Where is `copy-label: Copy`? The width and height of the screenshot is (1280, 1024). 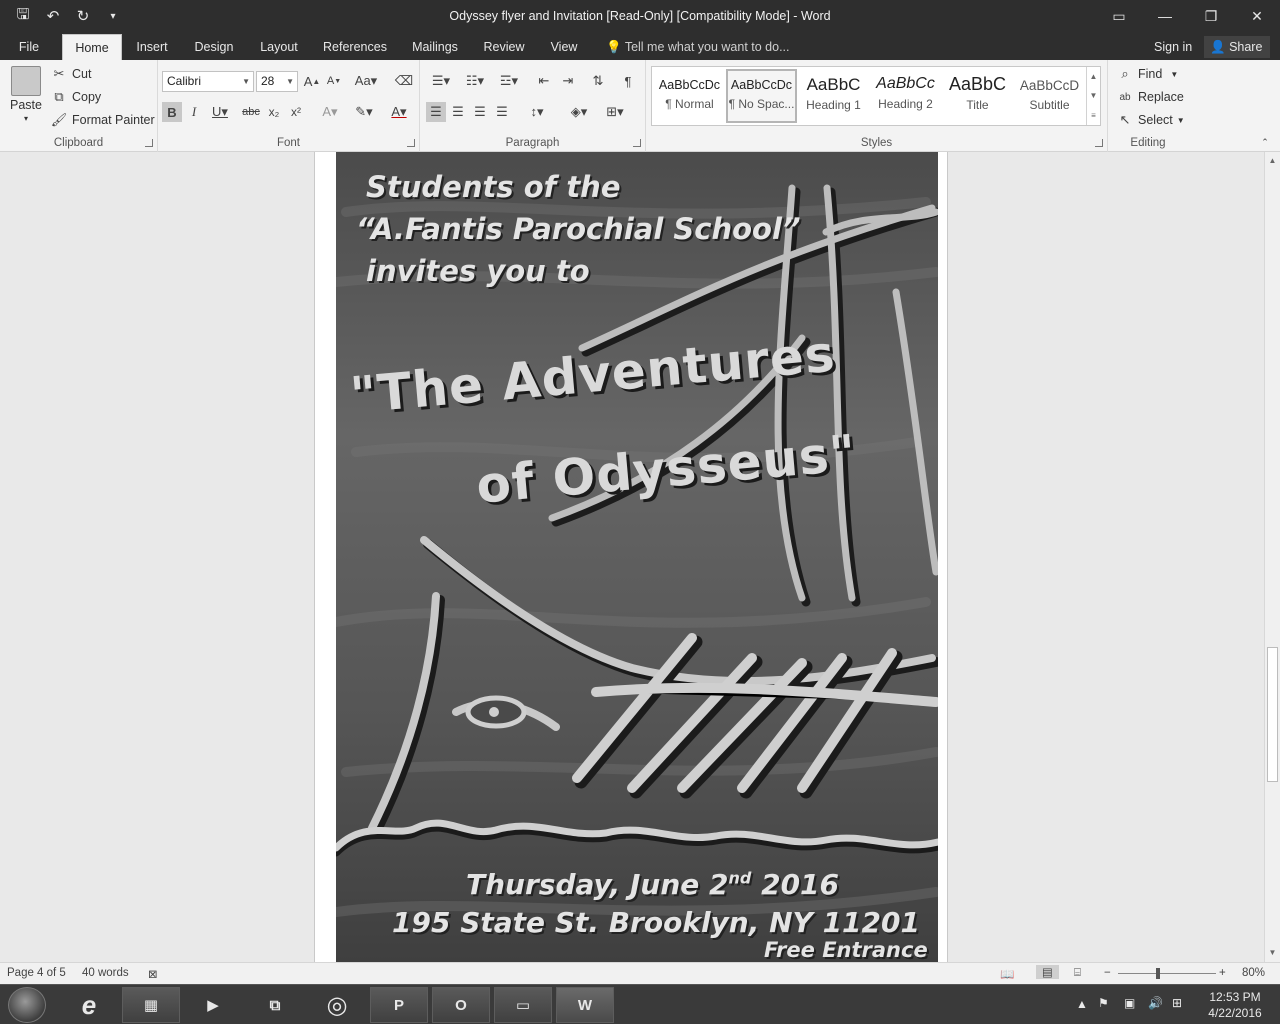 copy-label: Copy is located at coordinates (87, 97).